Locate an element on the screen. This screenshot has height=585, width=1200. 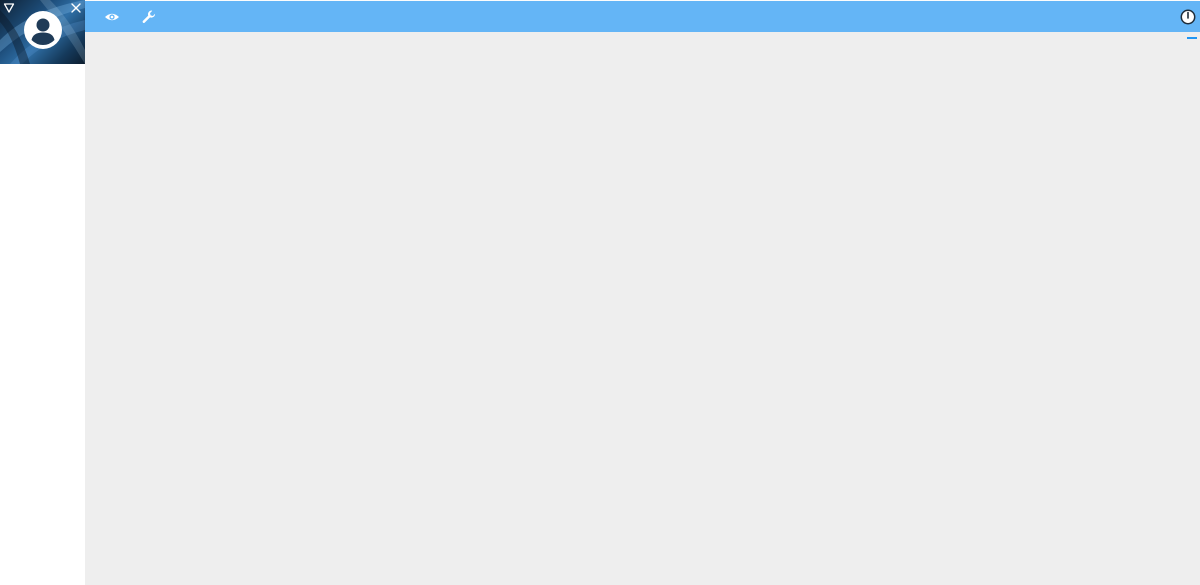
triangle-down-icon is located at coordinates (9, 8).